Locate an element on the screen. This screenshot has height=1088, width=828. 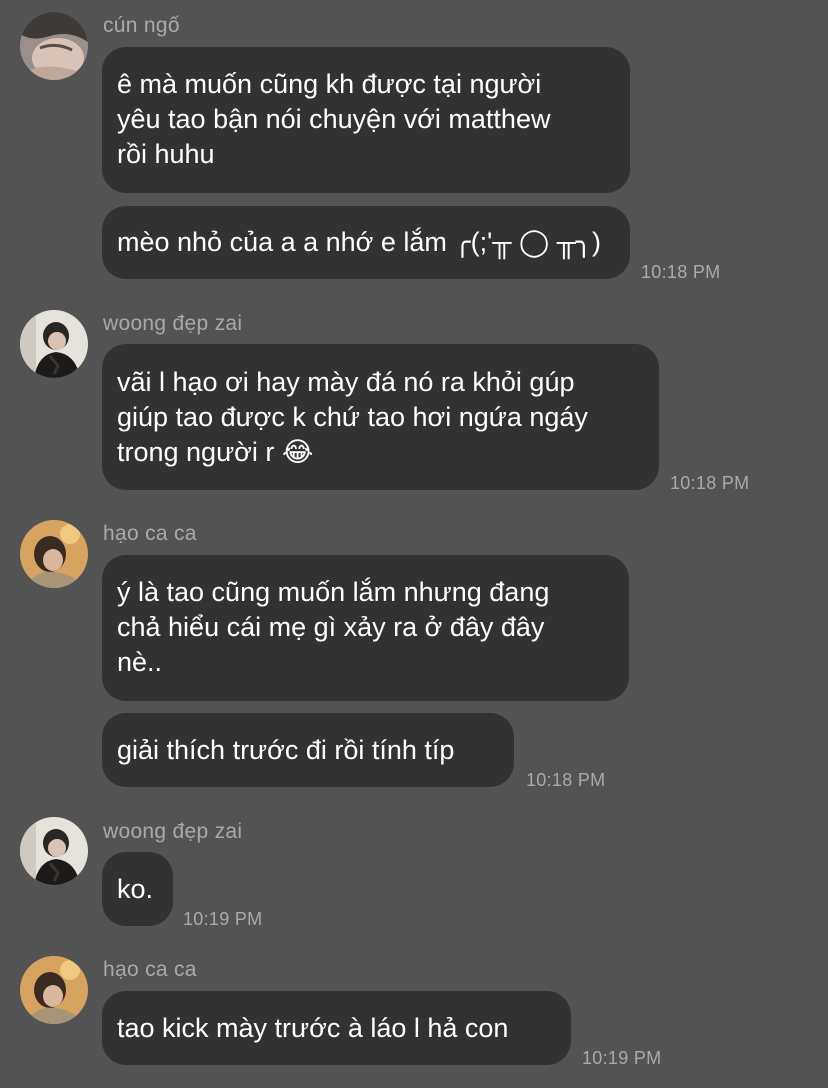
message-text: rồi huhu is located at coordinates (166, 154).